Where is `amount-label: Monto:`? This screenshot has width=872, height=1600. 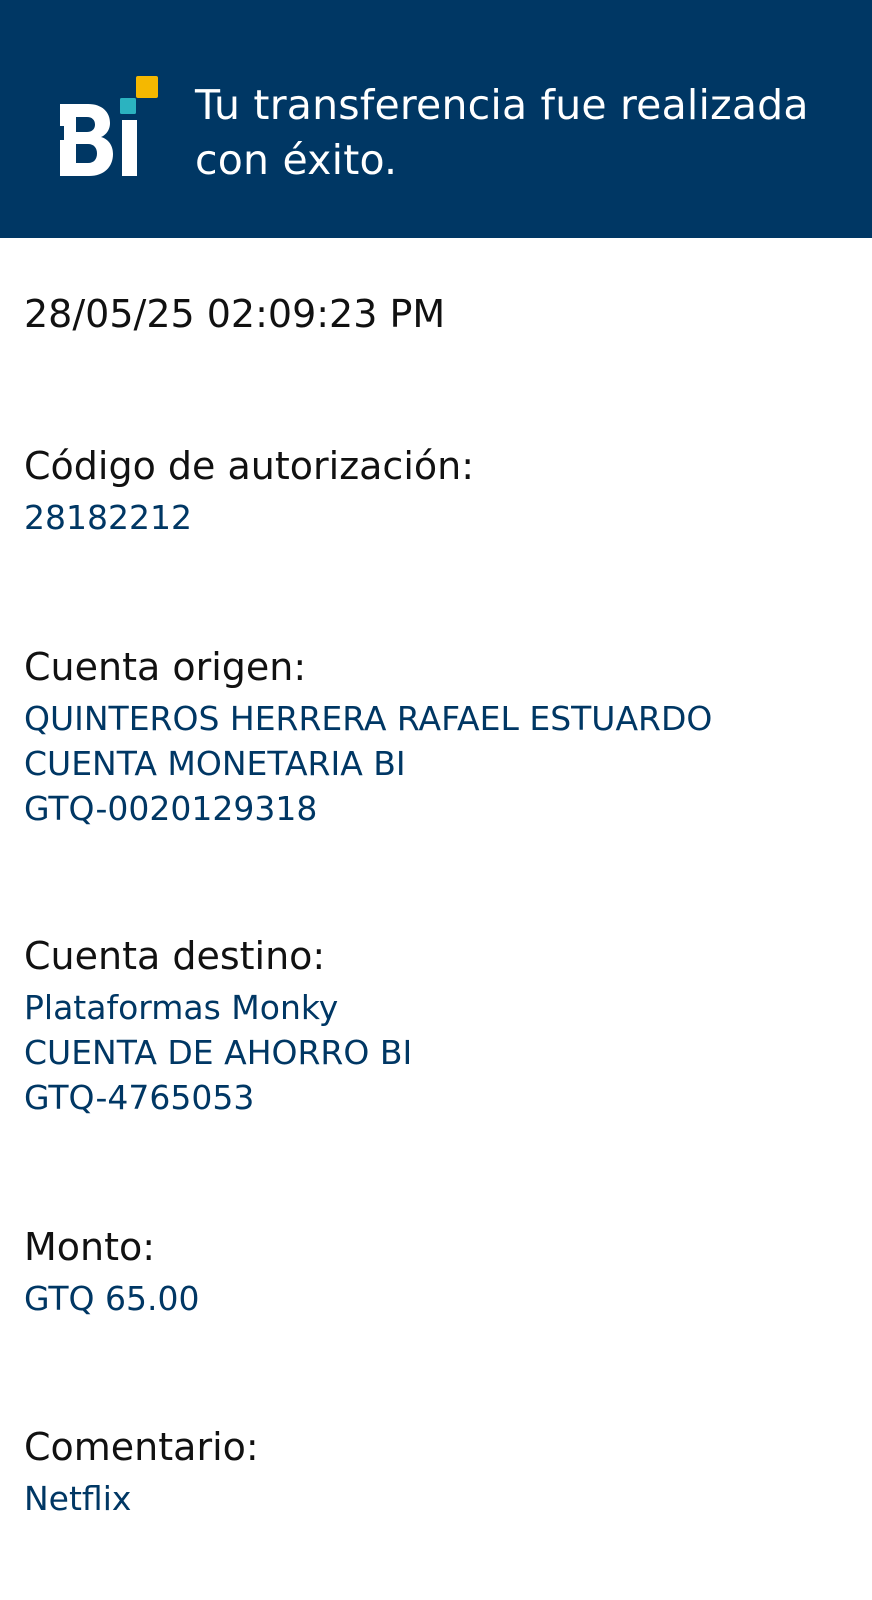 amount-label: Monto: is located at coordinates (90, 1247).